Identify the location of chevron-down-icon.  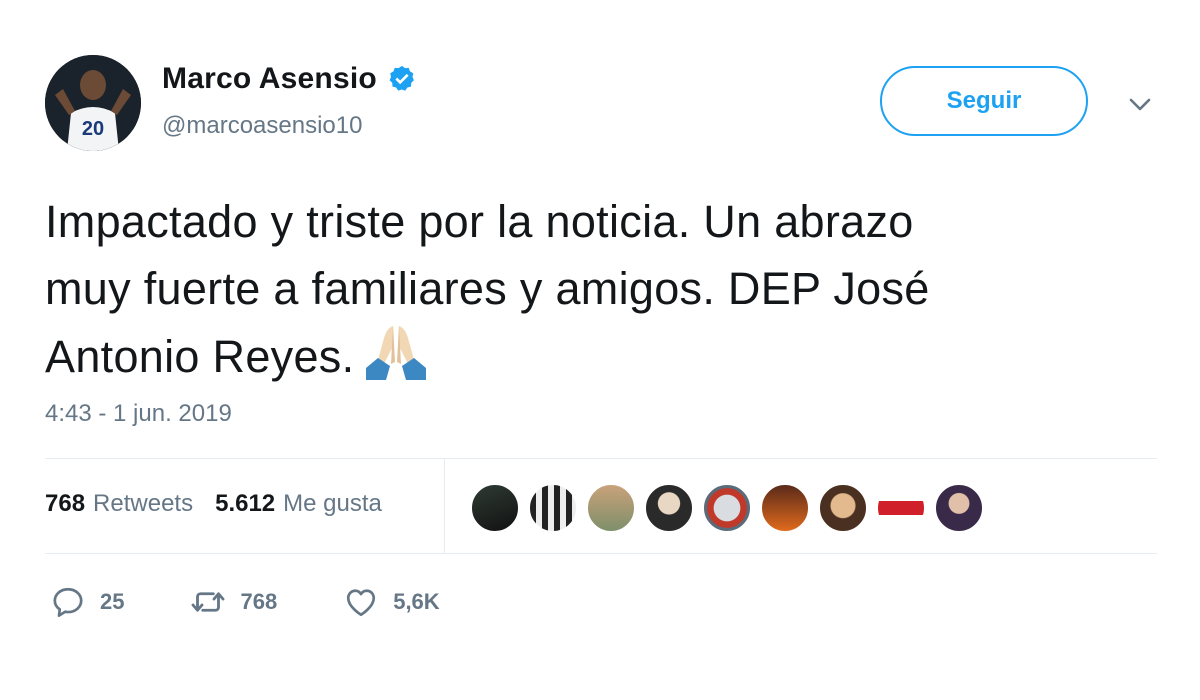
(1140, 104).